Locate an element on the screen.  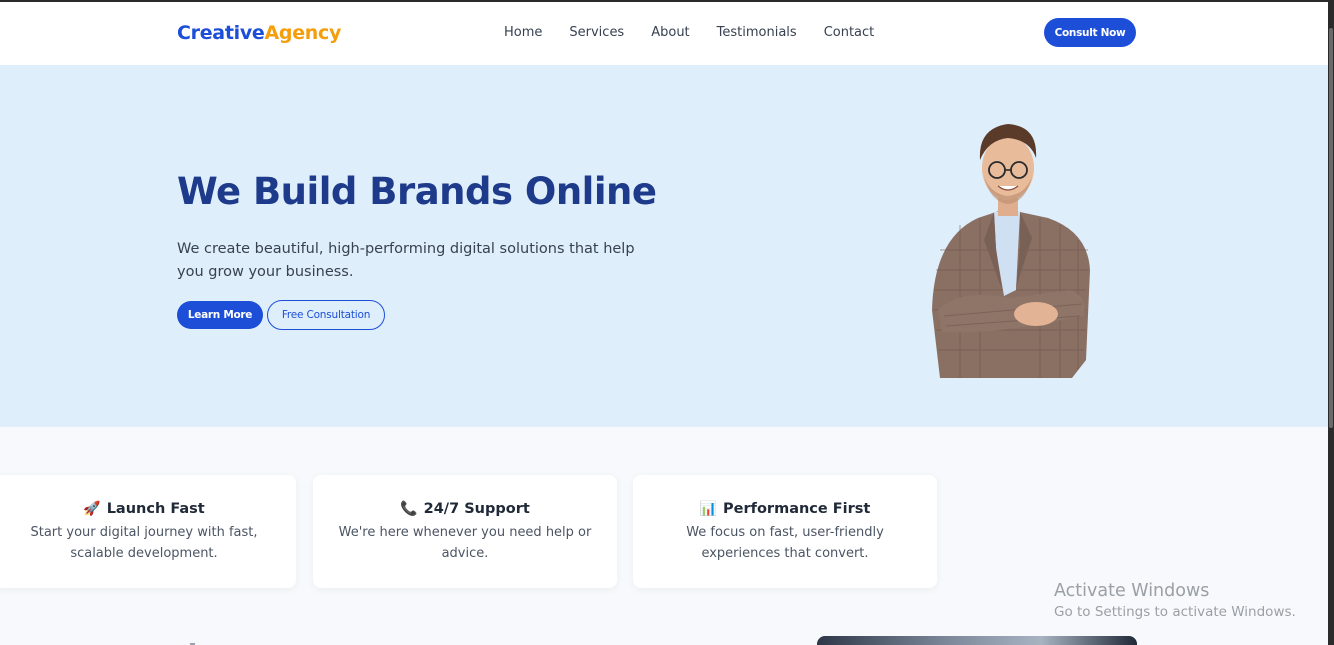
feature-title: 📊 Performance First is located at coordinates (785, 509).